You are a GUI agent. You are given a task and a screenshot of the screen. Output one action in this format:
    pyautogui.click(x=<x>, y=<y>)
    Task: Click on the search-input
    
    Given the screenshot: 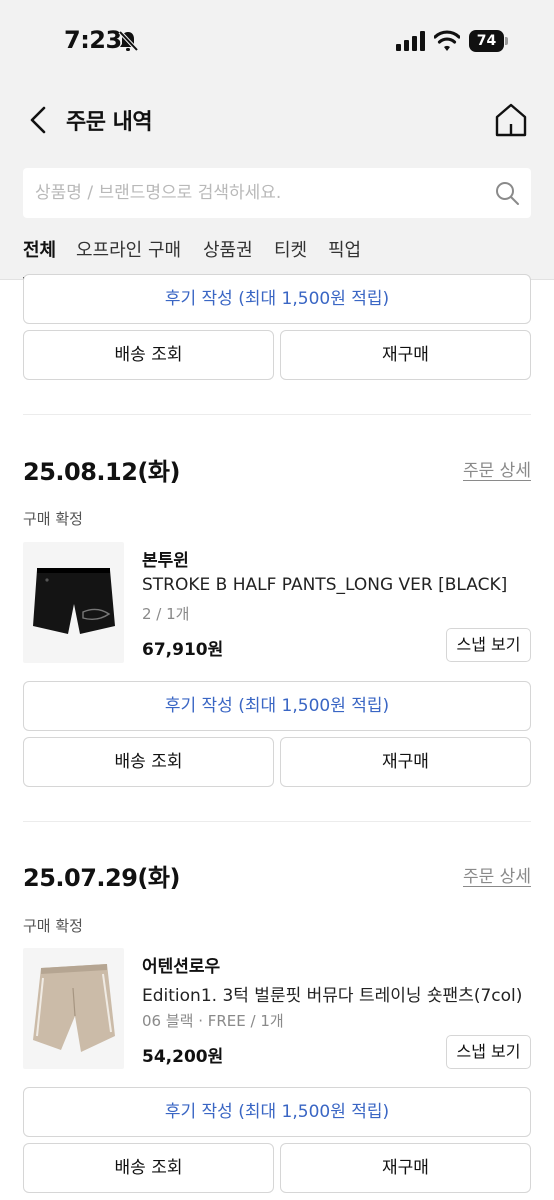 What is the action you would take?
    pyautogui.click(x=260, y=193)
    